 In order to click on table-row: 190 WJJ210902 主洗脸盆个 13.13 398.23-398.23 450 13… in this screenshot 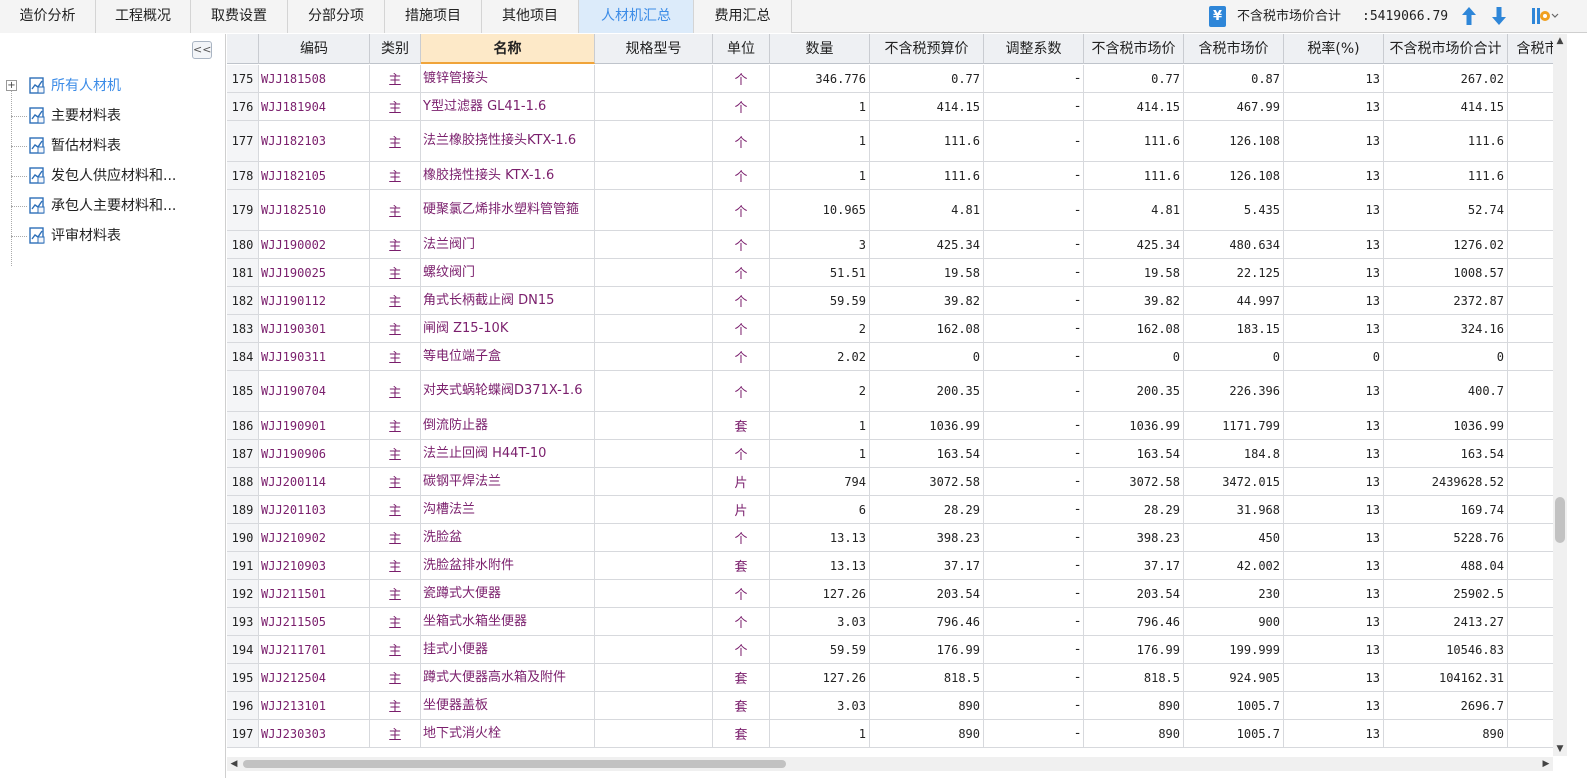, I will do `click(890, 538)`.